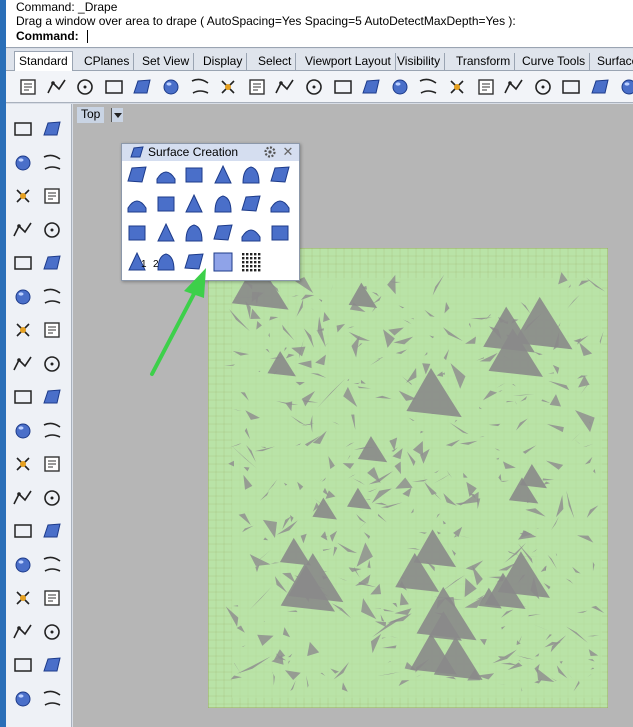 The image size is (633, 727). What do you see at coordinates (625, 87) in the screenshot?
I see `light-bulb-icon` at bounding box center [625, 87].